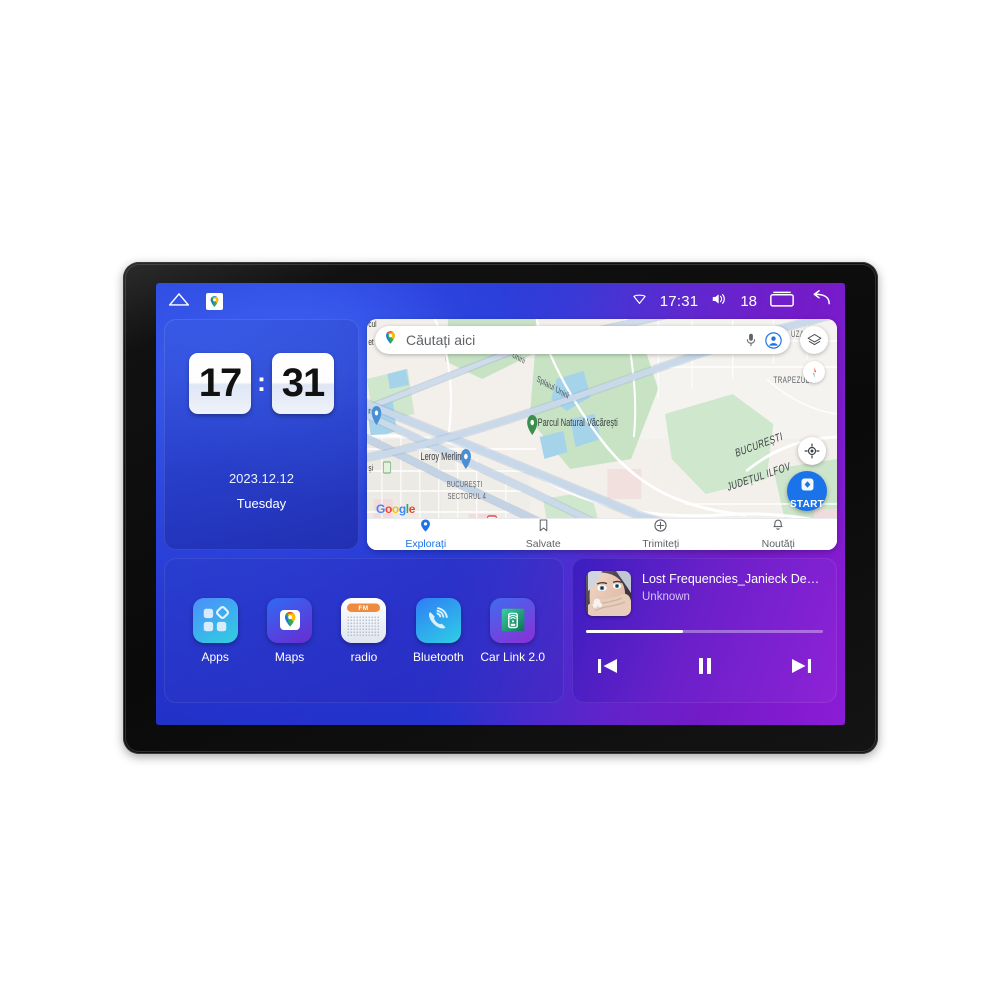 This screenshot has height=1000, width=1000. I want to click on car-link-icon, so click(513, 620).